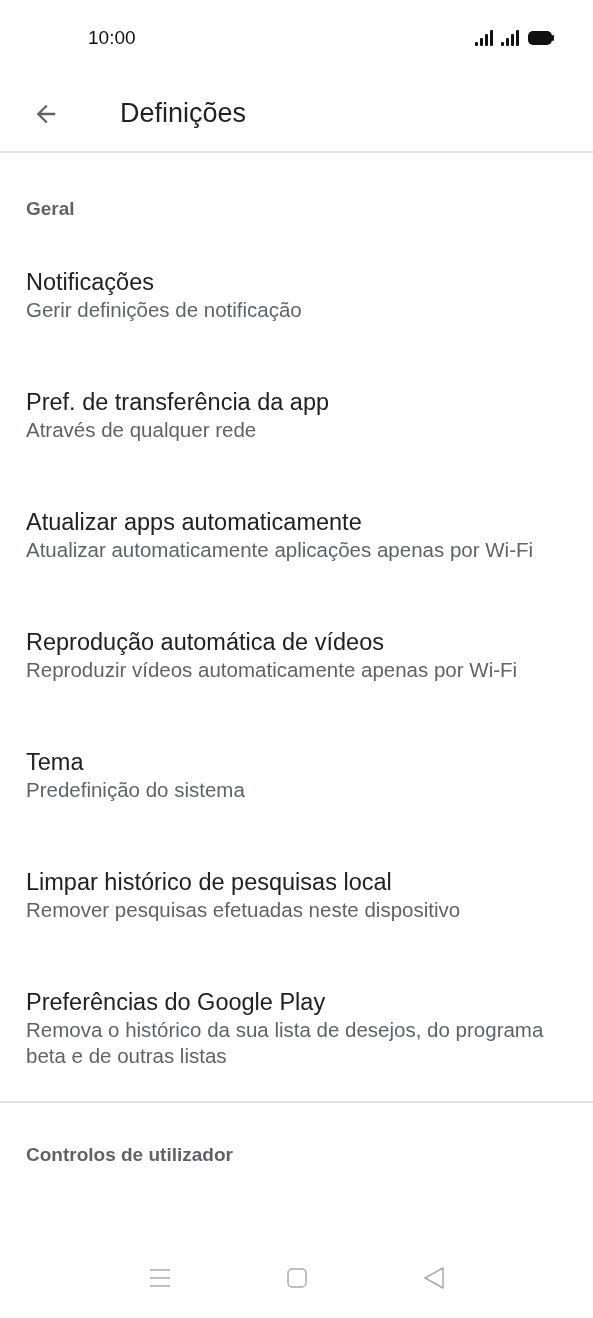 The height and width of the screenshot is (1318, 593). What do you see at coordinates (285, 1043) in the screenshot?
I see `item-subtitle: Remova o histórico da sua lista de desejos, do programa beta e de outras listas` at bounding box center [285, 1043].